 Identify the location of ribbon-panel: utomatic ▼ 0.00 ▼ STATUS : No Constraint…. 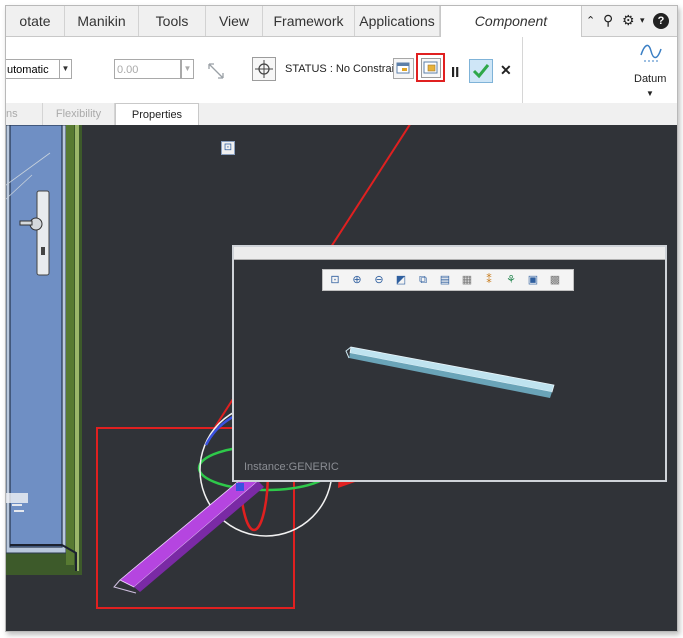
(341, 70).